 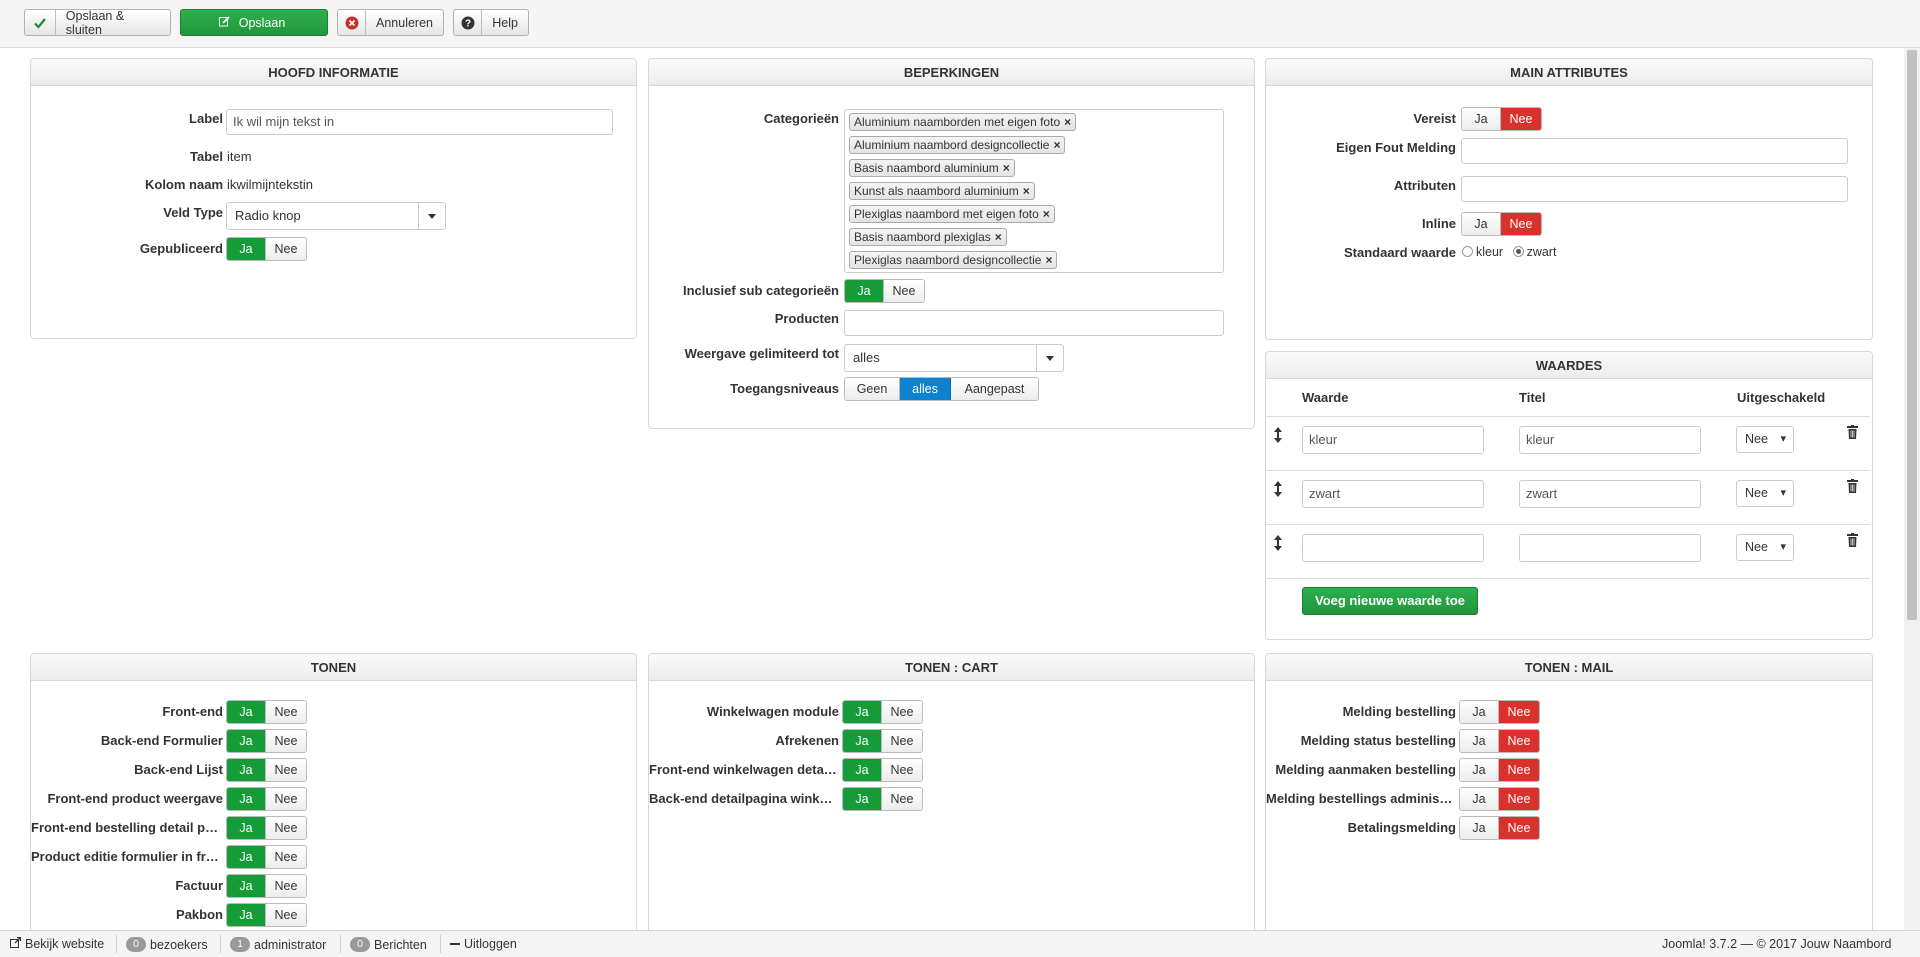 What do you see at coordinates (388, 944) in the screenshot?
I see `messages-indicator: 0 Berichten` at bounding box center [388, 944].